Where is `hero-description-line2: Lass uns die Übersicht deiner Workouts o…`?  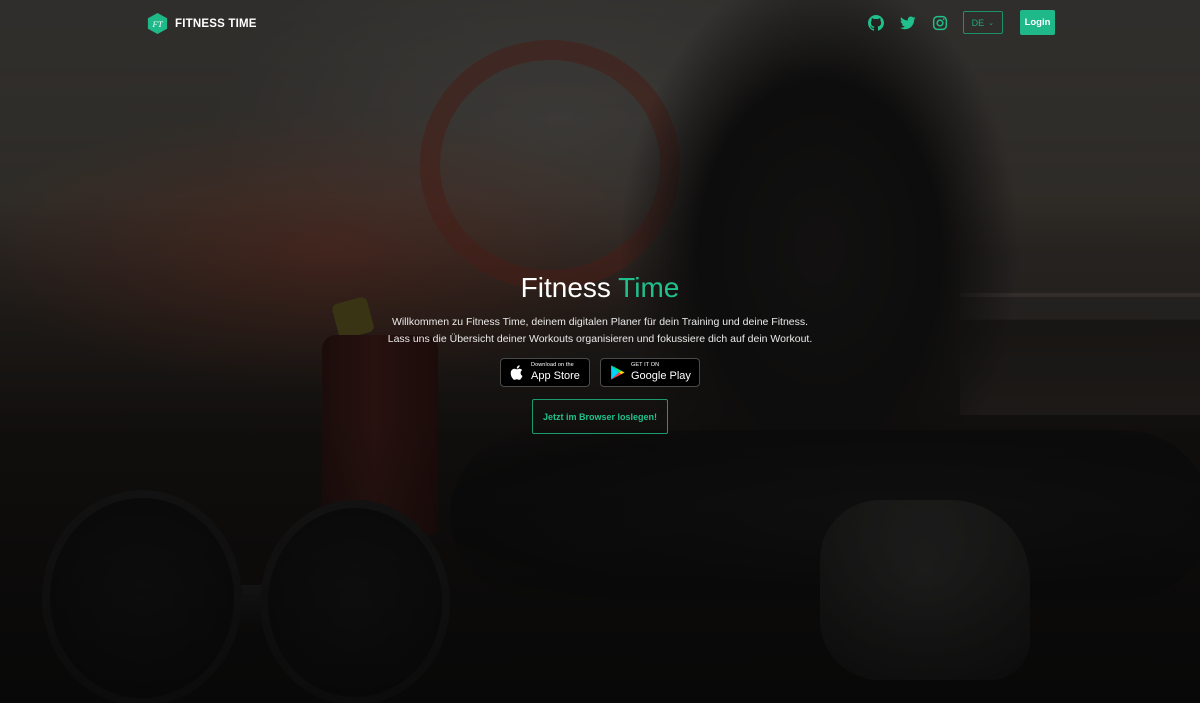
hero-description-line2: Lass uns die Übersicht deiner Workouts o… is located at coordinates (600, 339).